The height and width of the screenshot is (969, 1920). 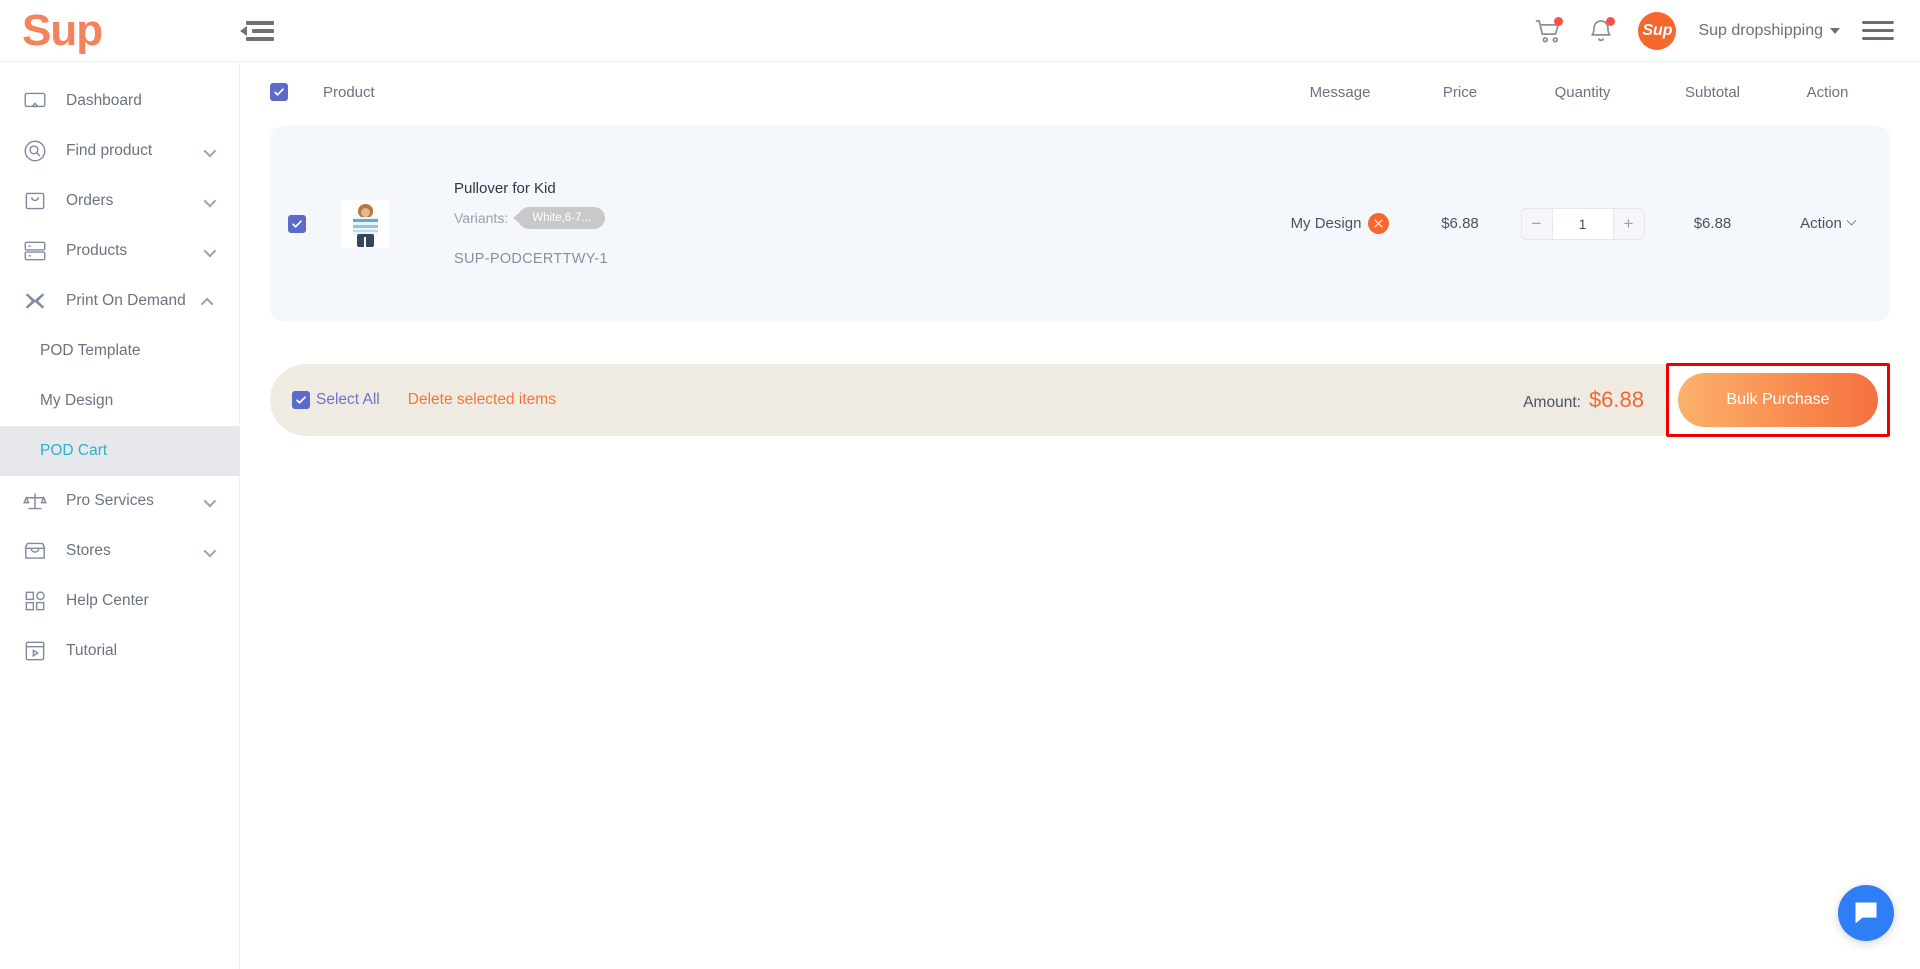 I want to click on store-icon, so click(x=35, y=551).